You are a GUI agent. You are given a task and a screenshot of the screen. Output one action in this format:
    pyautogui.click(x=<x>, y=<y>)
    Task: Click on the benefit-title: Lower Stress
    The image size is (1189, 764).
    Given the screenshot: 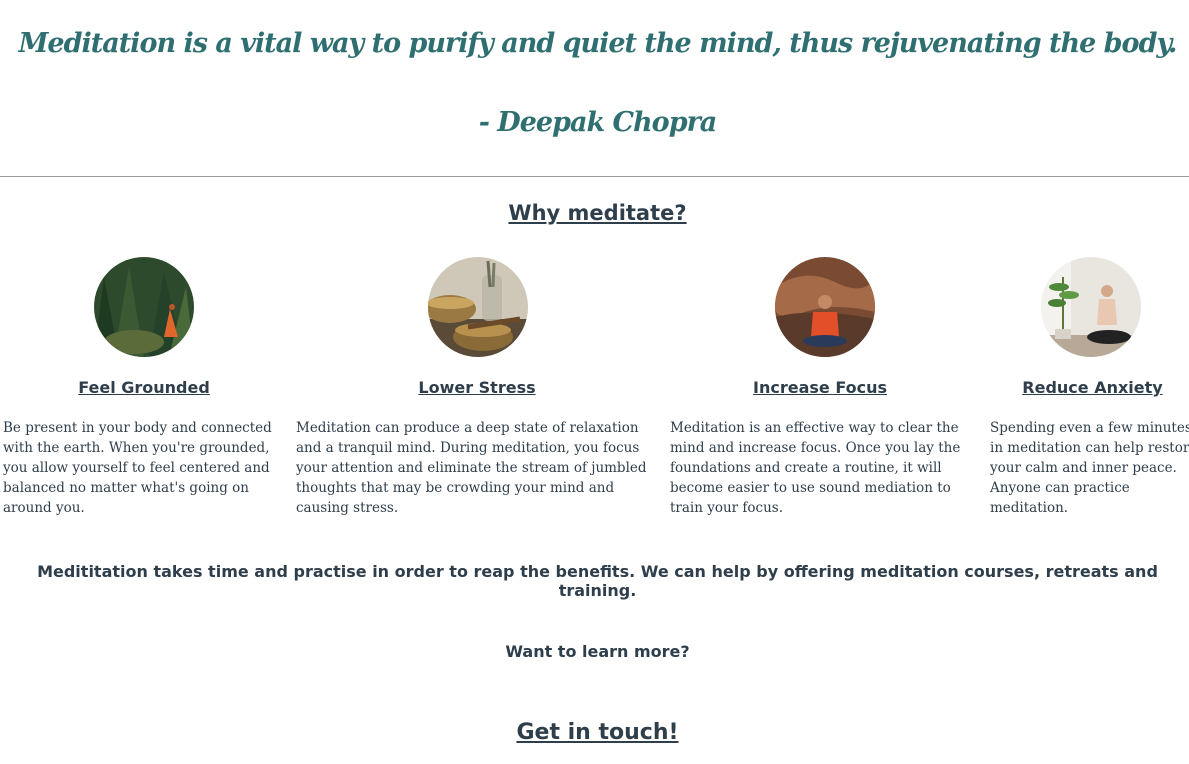 What is the action you would take?
    pyautogui.click(x=477, y=387)
    